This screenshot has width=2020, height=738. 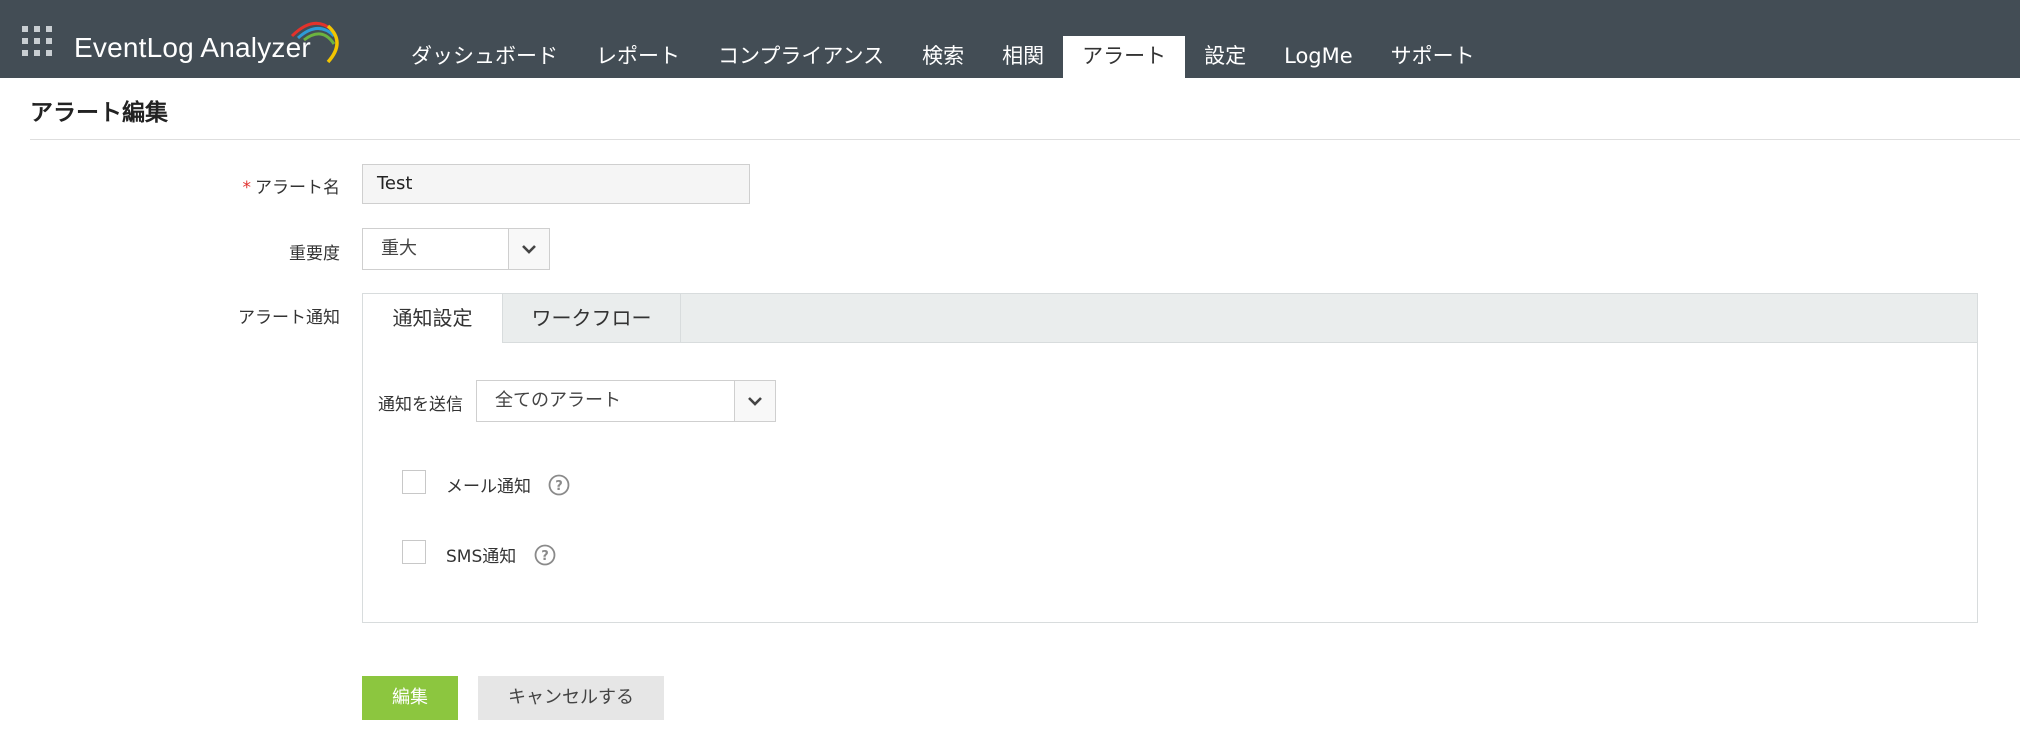 I want to click on edit-button: 編集, so click(x=410, y=698).